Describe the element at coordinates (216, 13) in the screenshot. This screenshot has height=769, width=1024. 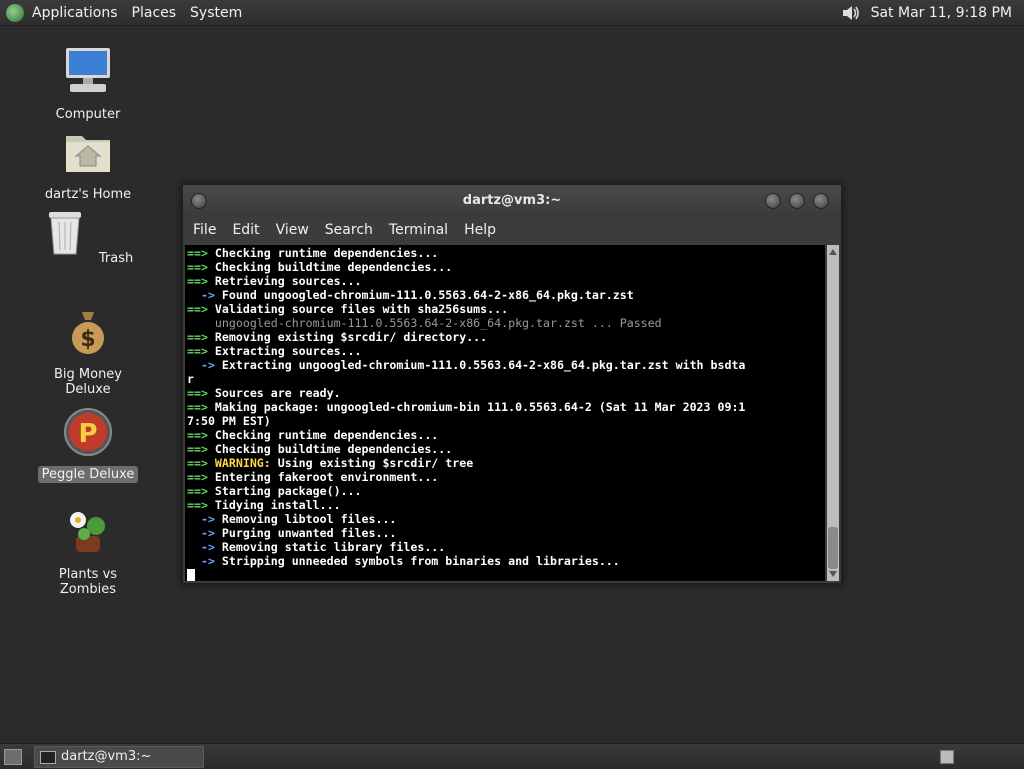
I see `menu-system: System` at that location.